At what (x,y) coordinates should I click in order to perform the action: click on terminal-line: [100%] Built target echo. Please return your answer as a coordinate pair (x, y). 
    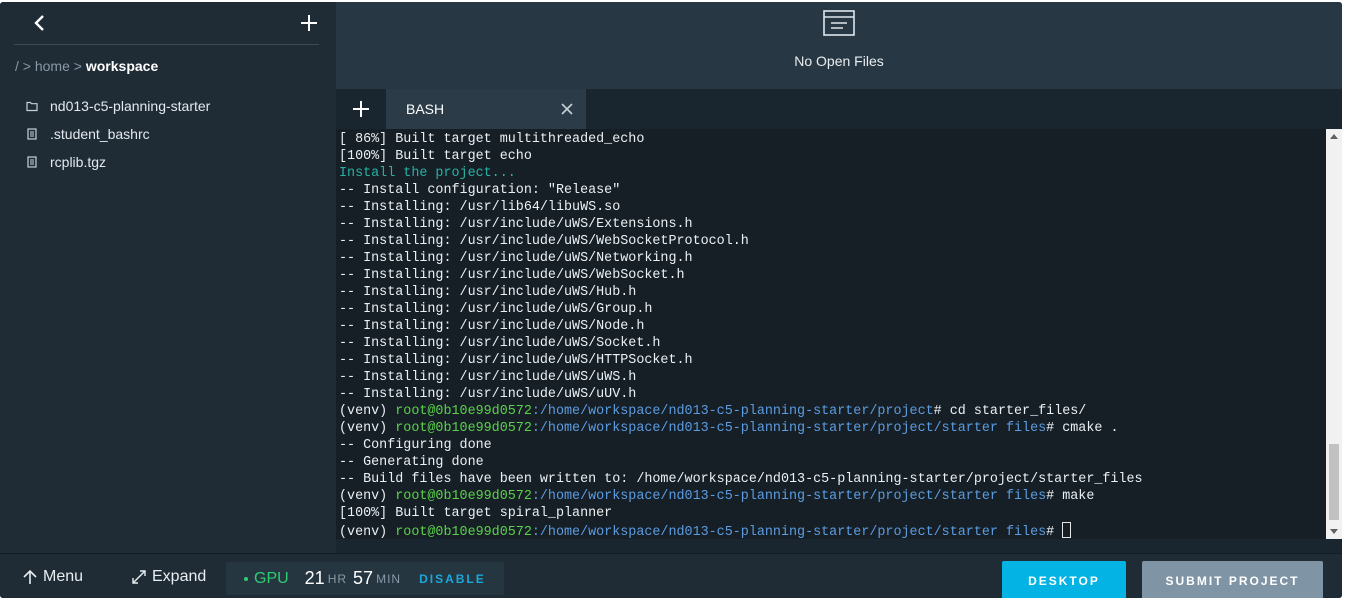
    Looking at the image, I should click on (435, 156).